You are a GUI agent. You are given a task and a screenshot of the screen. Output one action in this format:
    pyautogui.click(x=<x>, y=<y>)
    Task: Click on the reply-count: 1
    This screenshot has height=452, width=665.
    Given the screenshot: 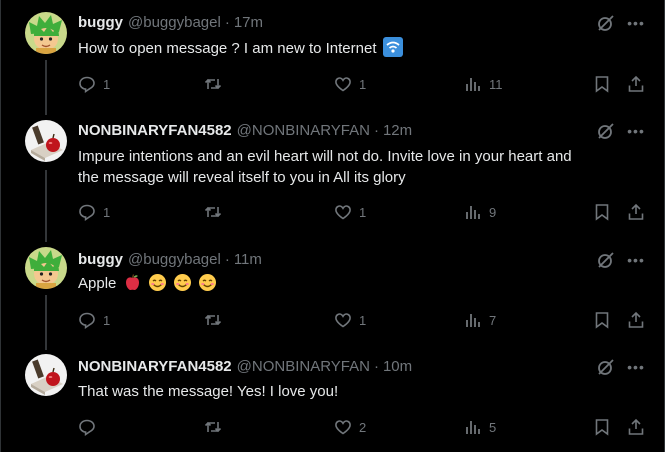 What is the action you would take?
    pyautogui.click(x=107, y=84)
    